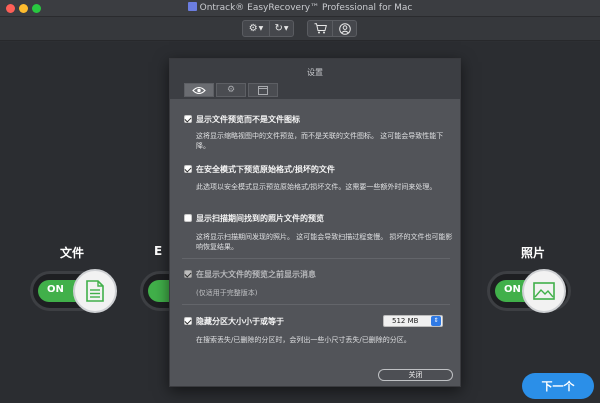 Image resolution: width=600 pixels, height=403 pixels. What do you see at coordinates (315, 79) in the screenshot?
I see `settings-header: 设置 ⚙` at bounding box center [315, 79].